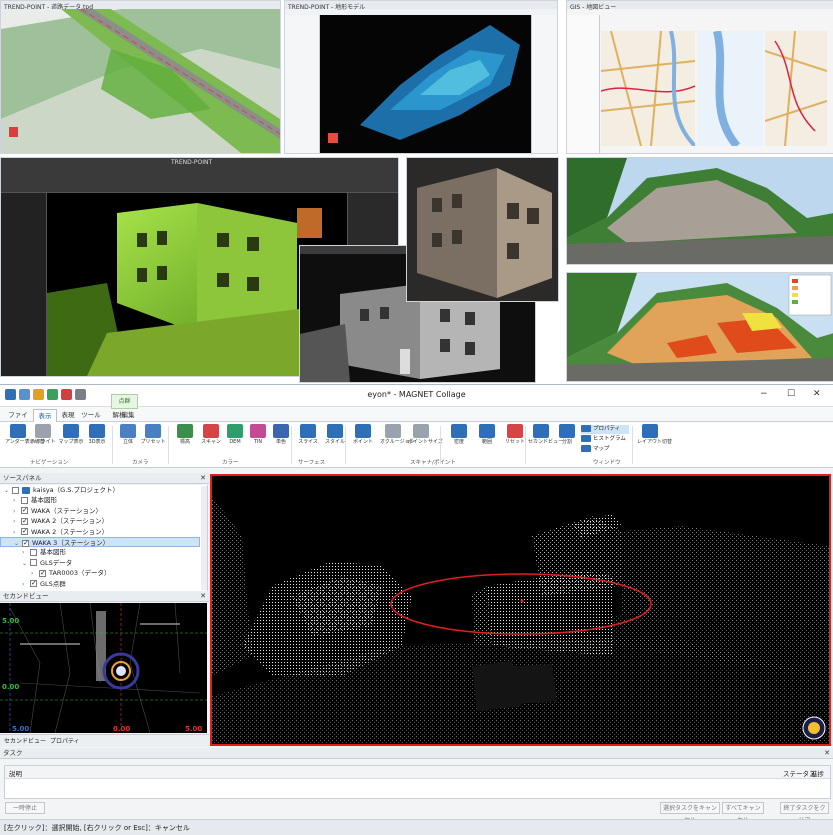 The image size is (833, 835). I want to click on ribbon-group-label: スキャナ/ポイント, so click(433, 463).